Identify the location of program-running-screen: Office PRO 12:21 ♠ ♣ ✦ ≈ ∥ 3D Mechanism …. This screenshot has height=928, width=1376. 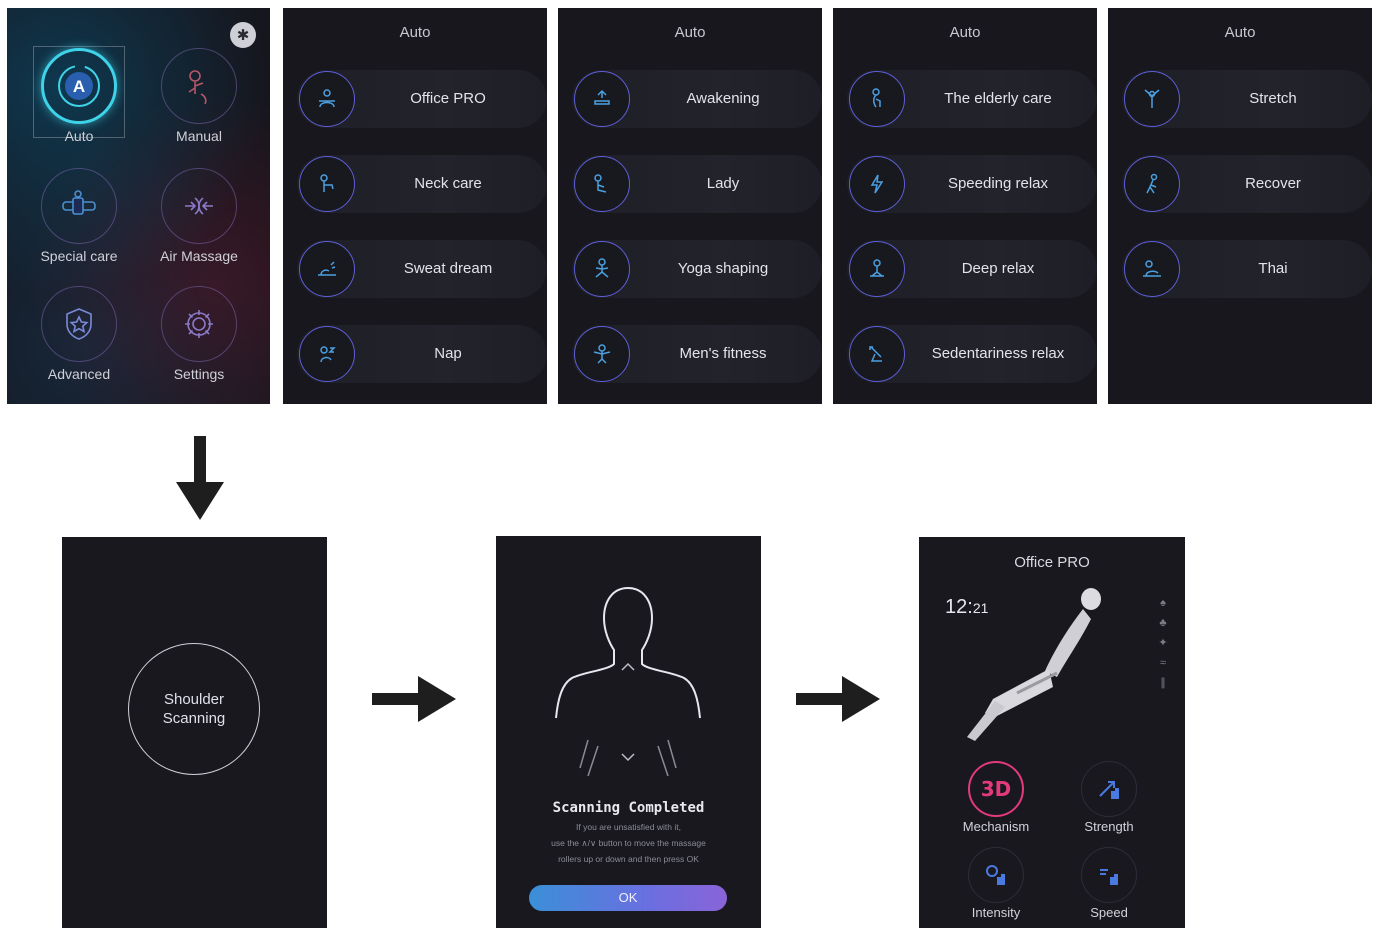
(1052, 732).